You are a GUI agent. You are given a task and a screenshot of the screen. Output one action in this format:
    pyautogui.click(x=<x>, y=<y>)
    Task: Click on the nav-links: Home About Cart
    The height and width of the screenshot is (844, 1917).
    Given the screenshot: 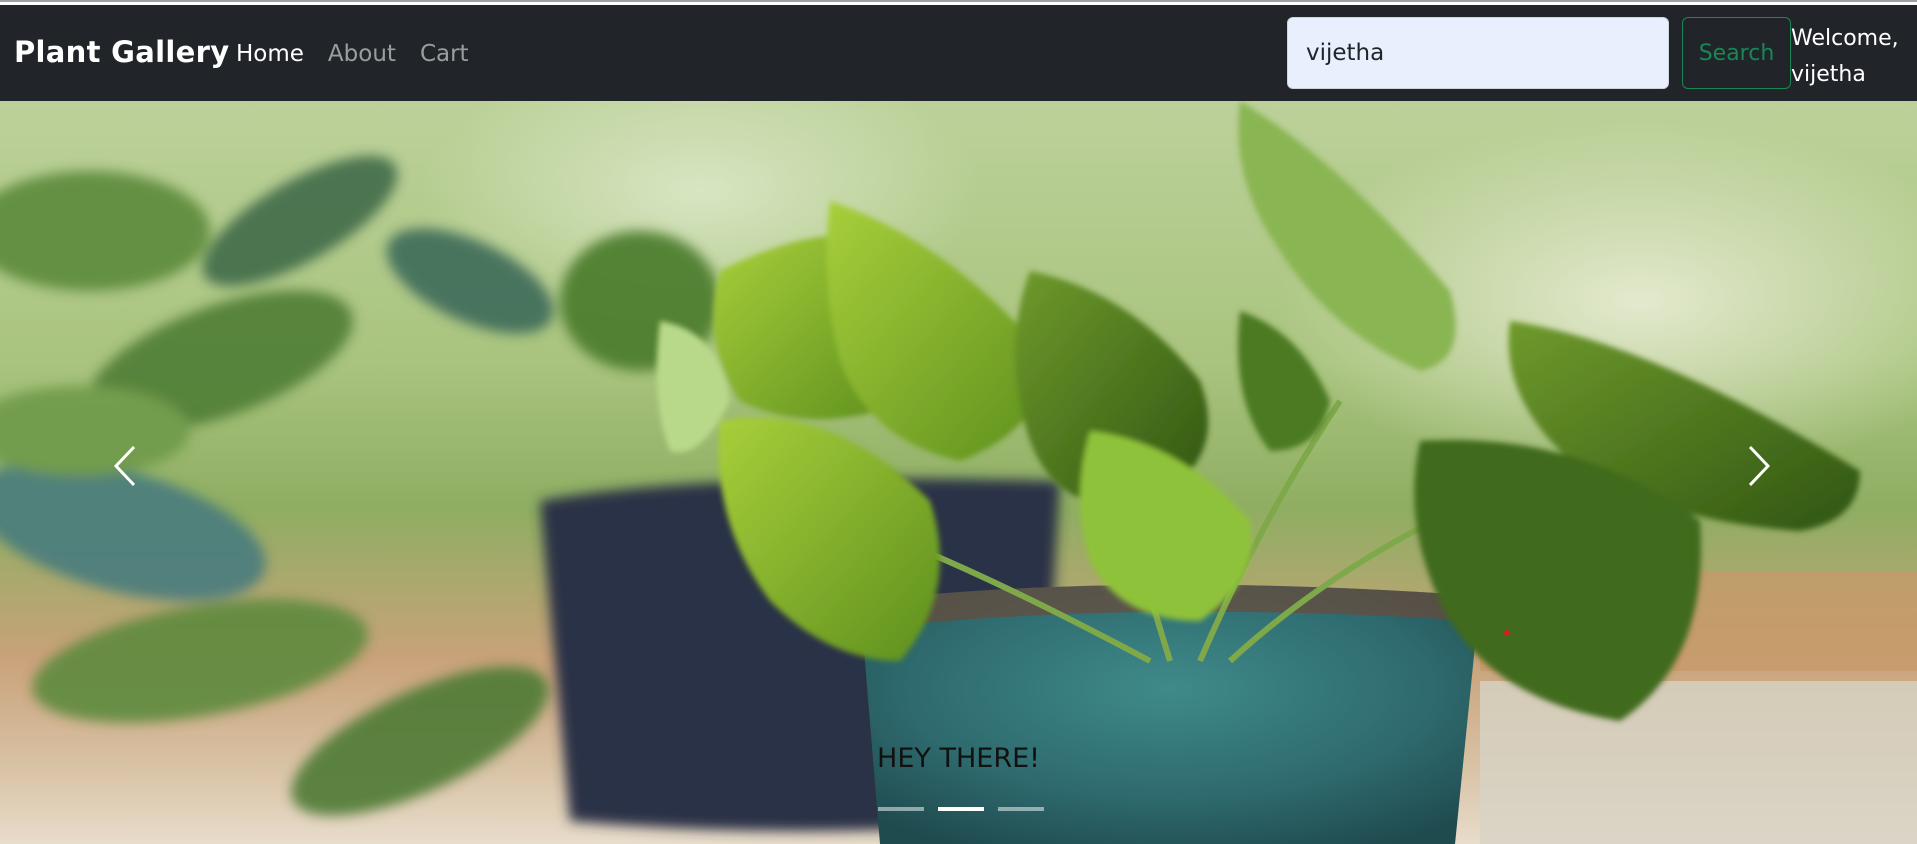 What is the action you would take?
    pyautogui.click(x=352, y=54)
    